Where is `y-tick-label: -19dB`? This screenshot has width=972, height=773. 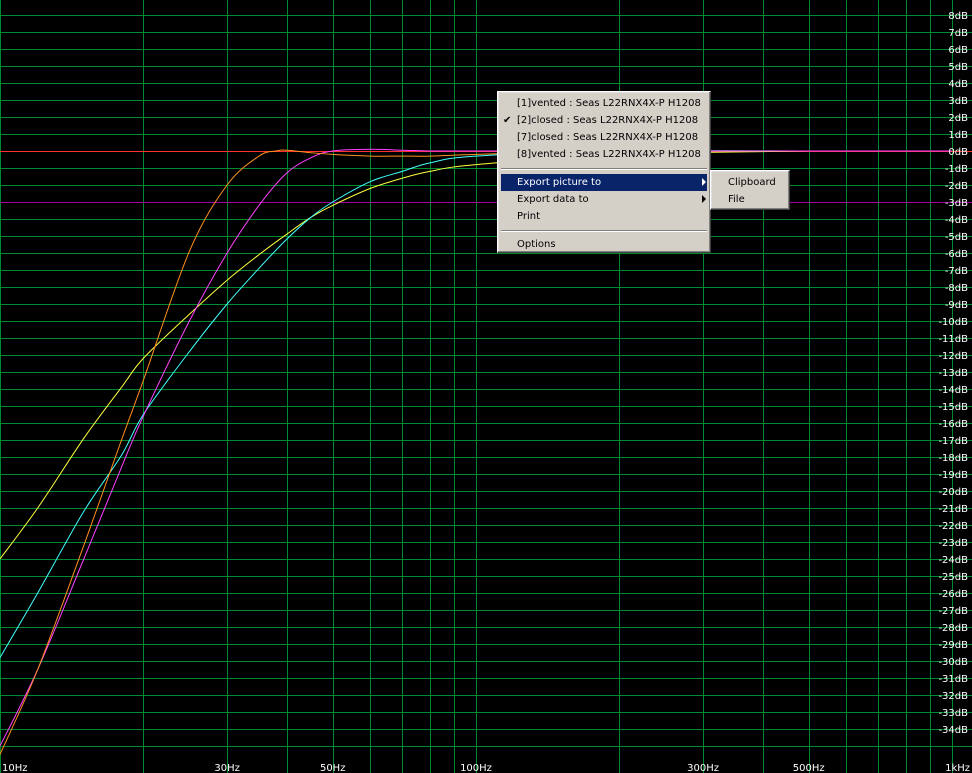 y-tick-label: -19dB is located at coordinates (953, 475).